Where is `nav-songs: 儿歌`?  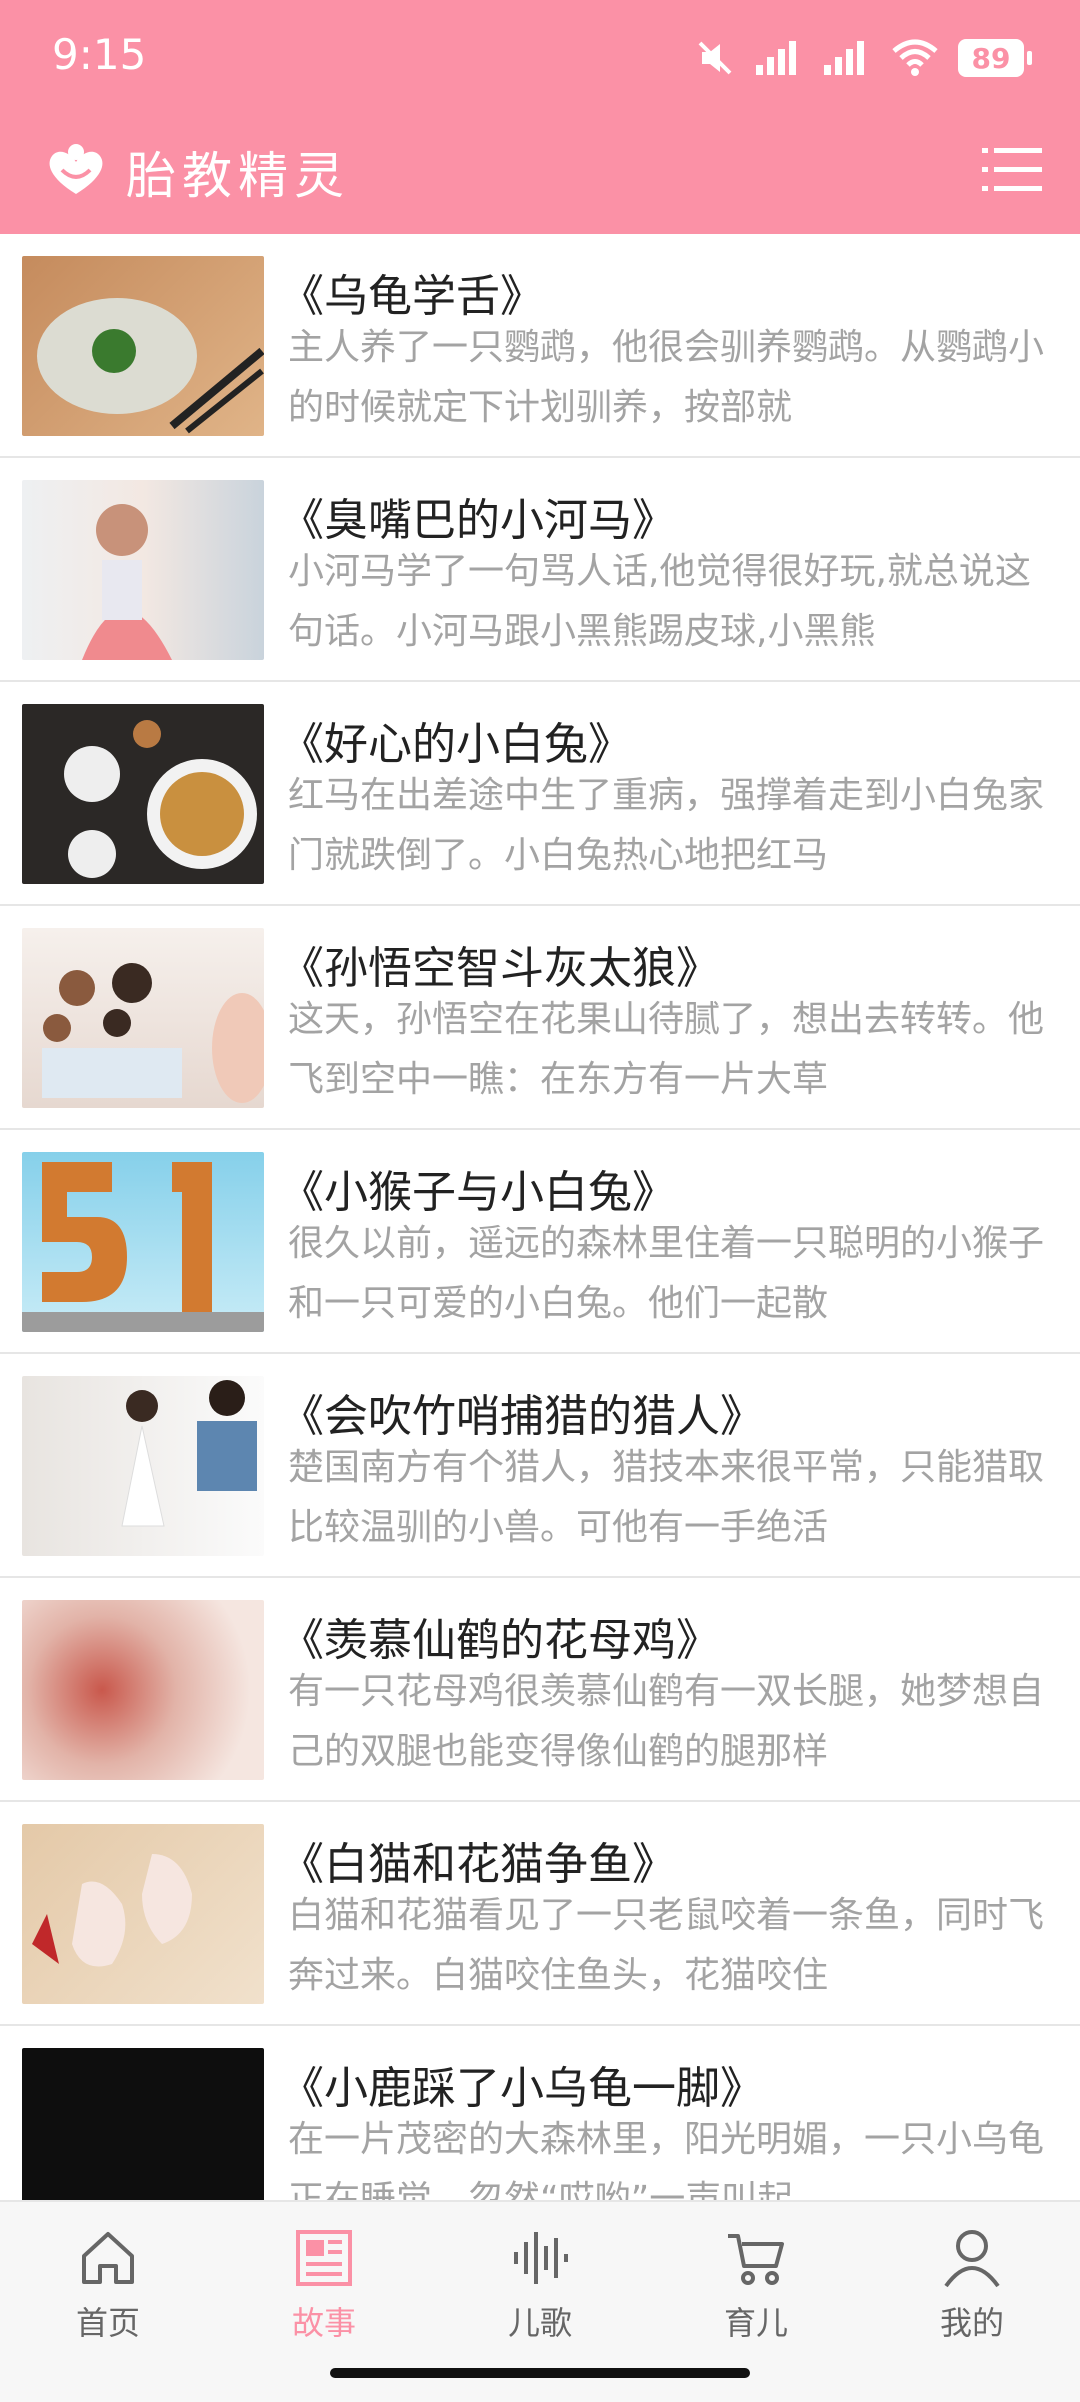
nav-songs: 儿歌 is located at coordinates (540, 2285).